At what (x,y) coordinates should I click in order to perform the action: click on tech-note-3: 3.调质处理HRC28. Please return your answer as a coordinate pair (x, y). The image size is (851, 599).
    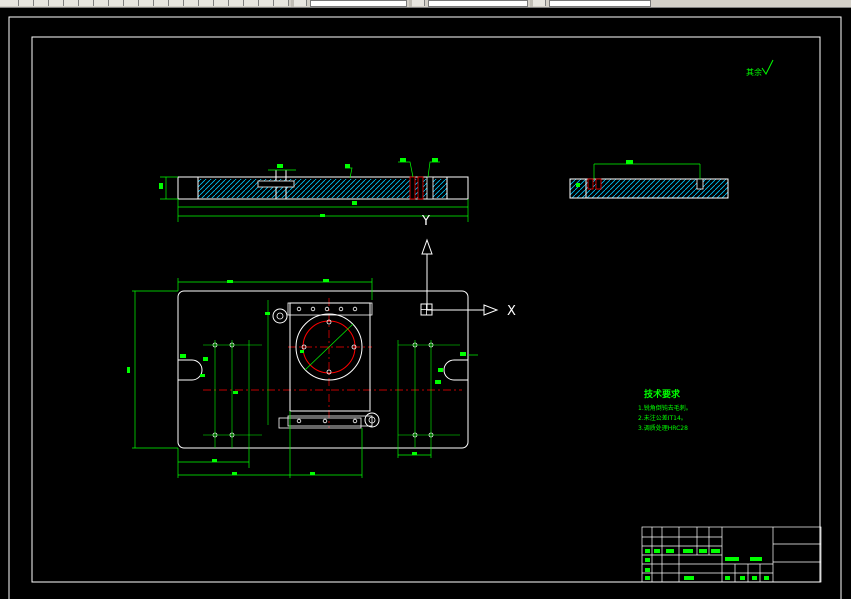
    Looking at the image, I should click on (663, 428).